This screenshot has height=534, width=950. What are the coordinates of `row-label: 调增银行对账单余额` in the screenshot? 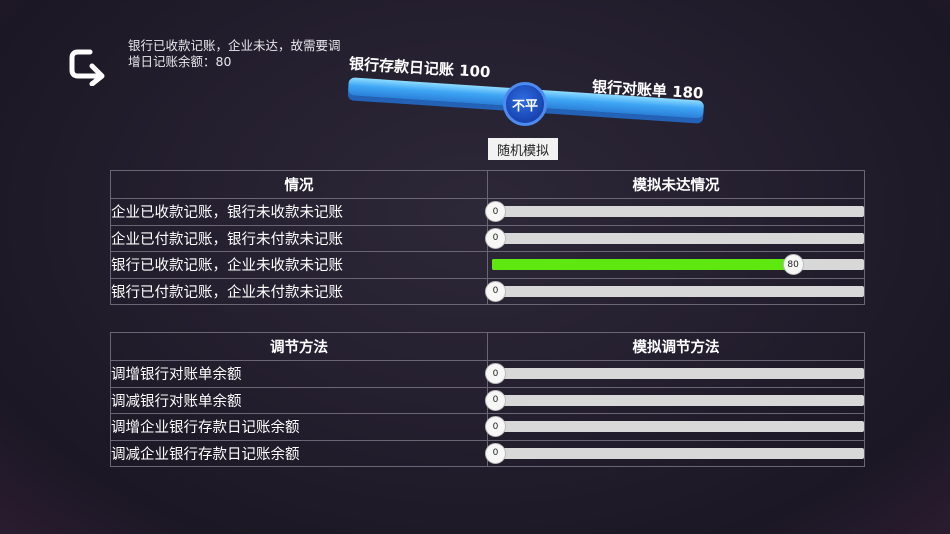 It's located at (299, 374).